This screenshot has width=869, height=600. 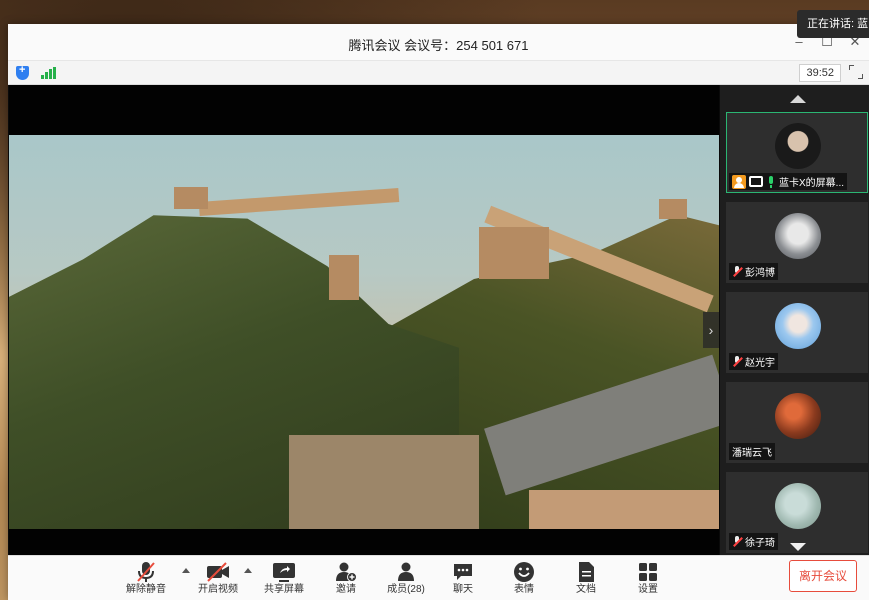 What do you see at coordinates (648, 589) in the screenshot?
I see `settings-label: 设置` at bounding box center [648, 589].